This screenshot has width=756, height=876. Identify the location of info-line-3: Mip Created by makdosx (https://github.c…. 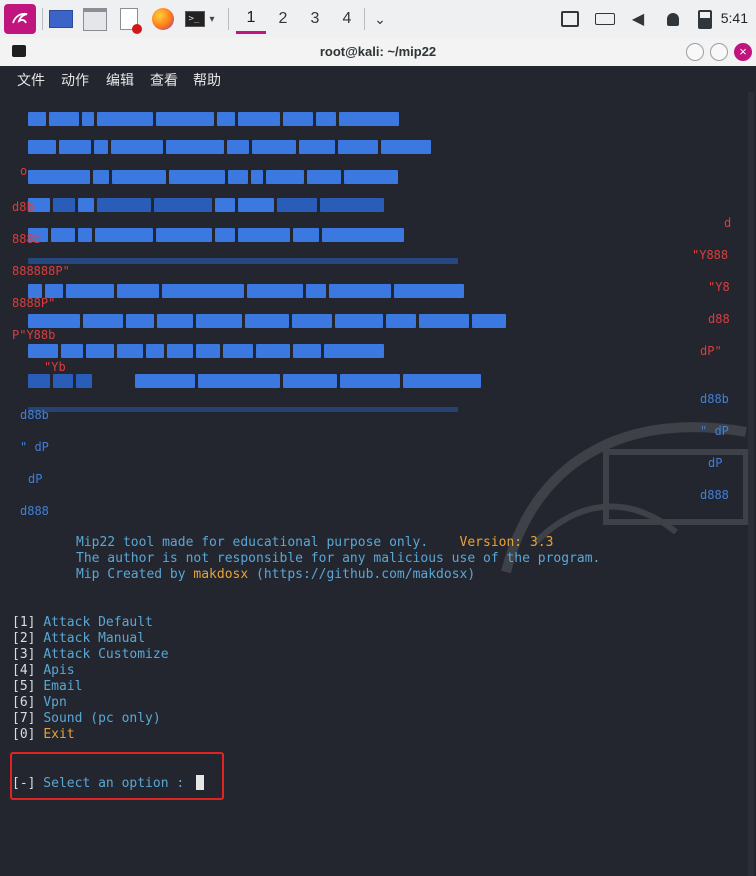
(275, 575).